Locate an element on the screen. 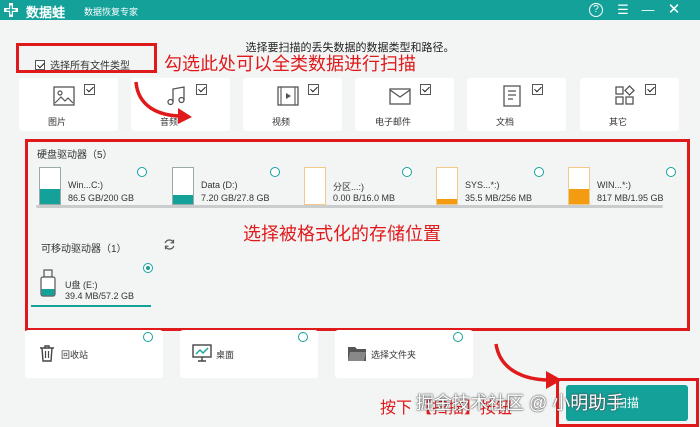 The width and height of the screenshot is (700, 427). select-all-label: 选择所有文件类型 is located at coordinates (90, 66).